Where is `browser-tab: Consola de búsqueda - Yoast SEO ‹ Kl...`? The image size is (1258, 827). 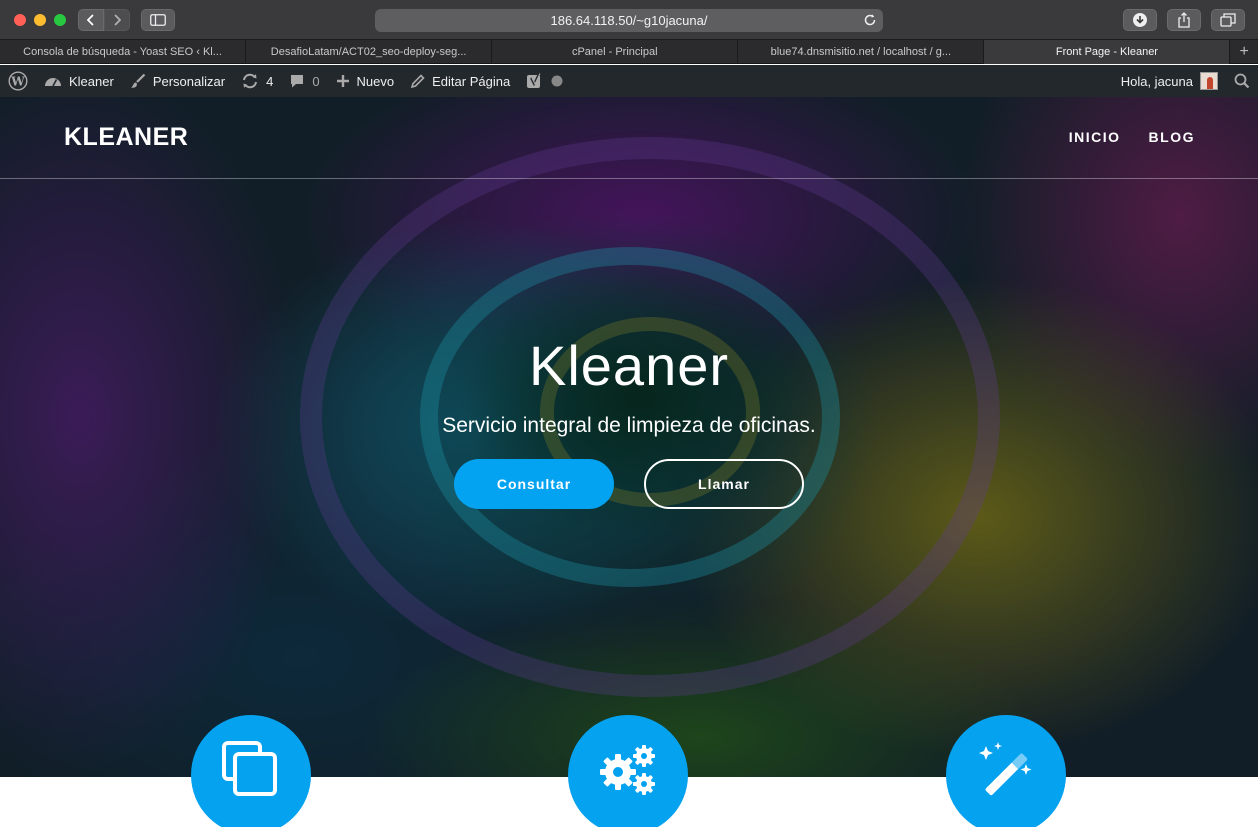
browser-tab: Consola de búsqueda - Yoast SEO ‹ Kl... is located at coordinates (123, 52).